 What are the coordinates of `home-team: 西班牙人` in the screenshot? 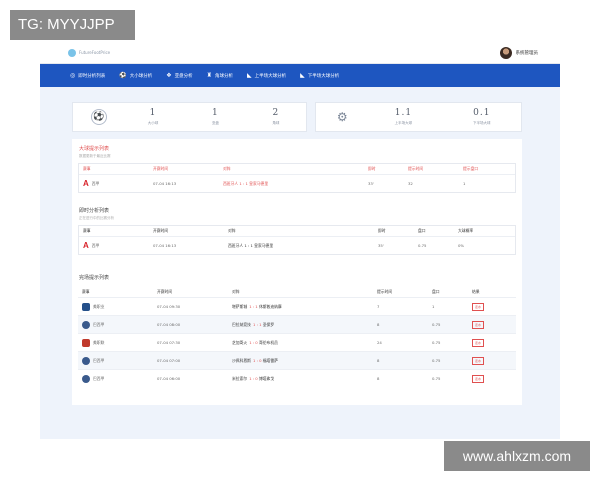 It's located at (231, 183).